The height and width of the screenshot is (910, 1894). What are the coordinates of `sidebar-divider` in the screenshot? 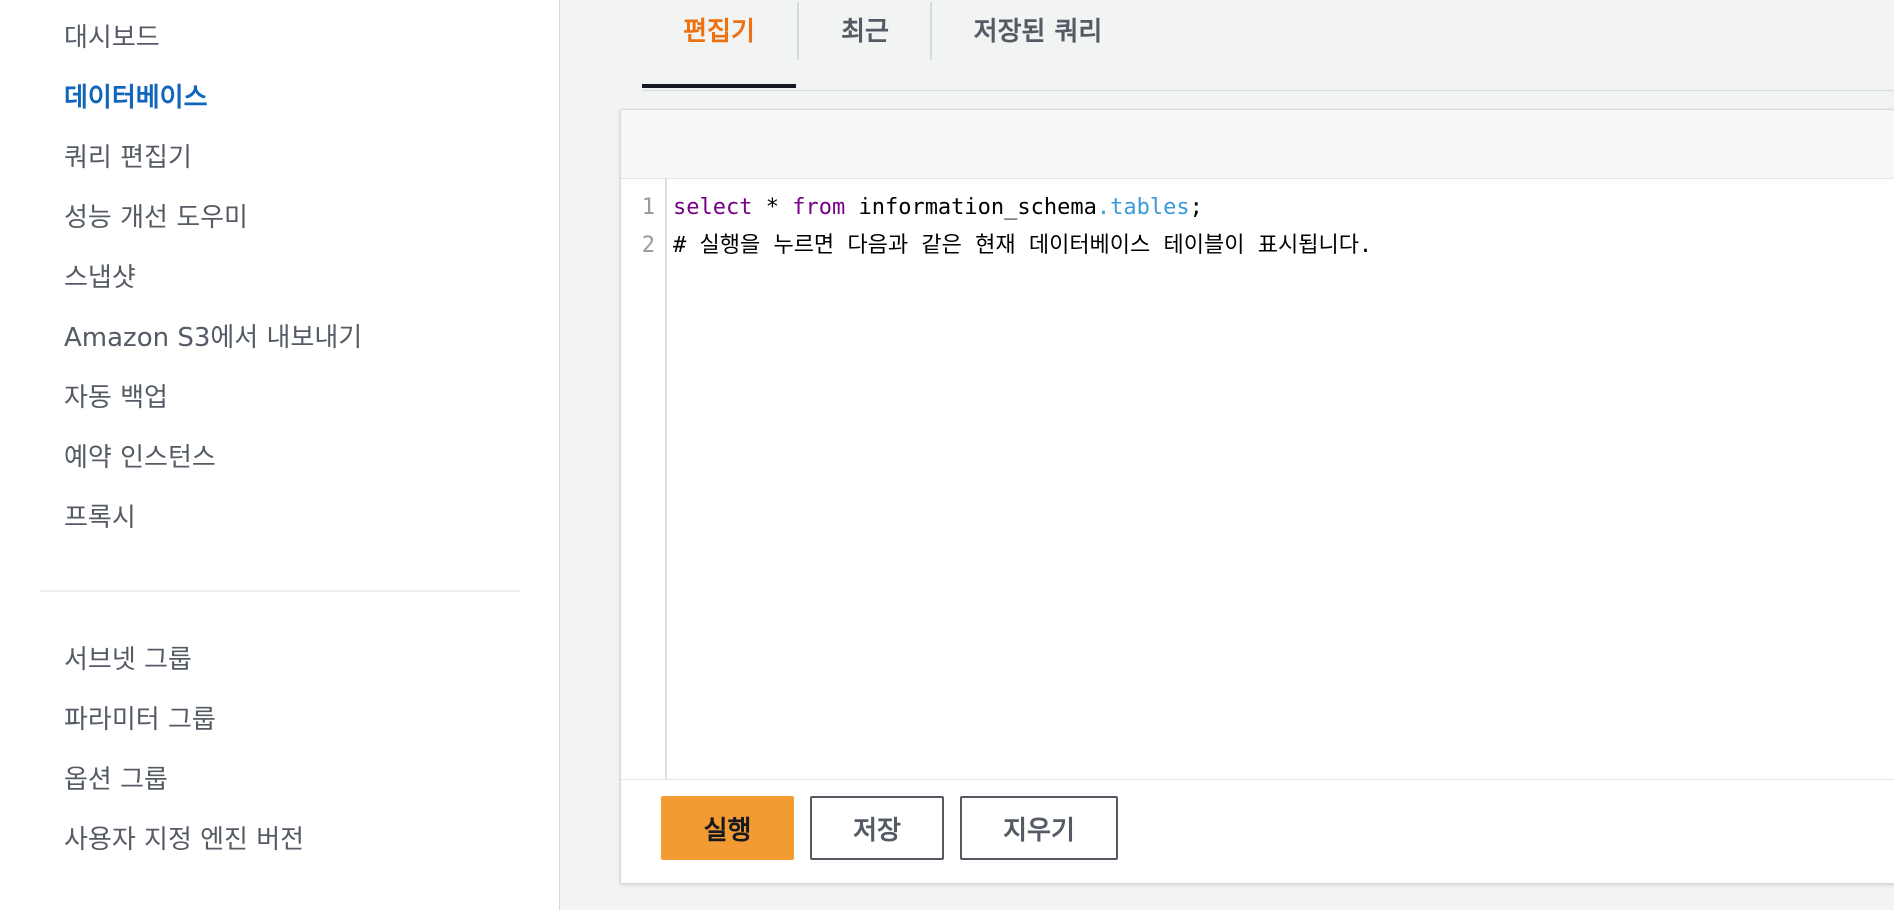 It's located at (280, 591).